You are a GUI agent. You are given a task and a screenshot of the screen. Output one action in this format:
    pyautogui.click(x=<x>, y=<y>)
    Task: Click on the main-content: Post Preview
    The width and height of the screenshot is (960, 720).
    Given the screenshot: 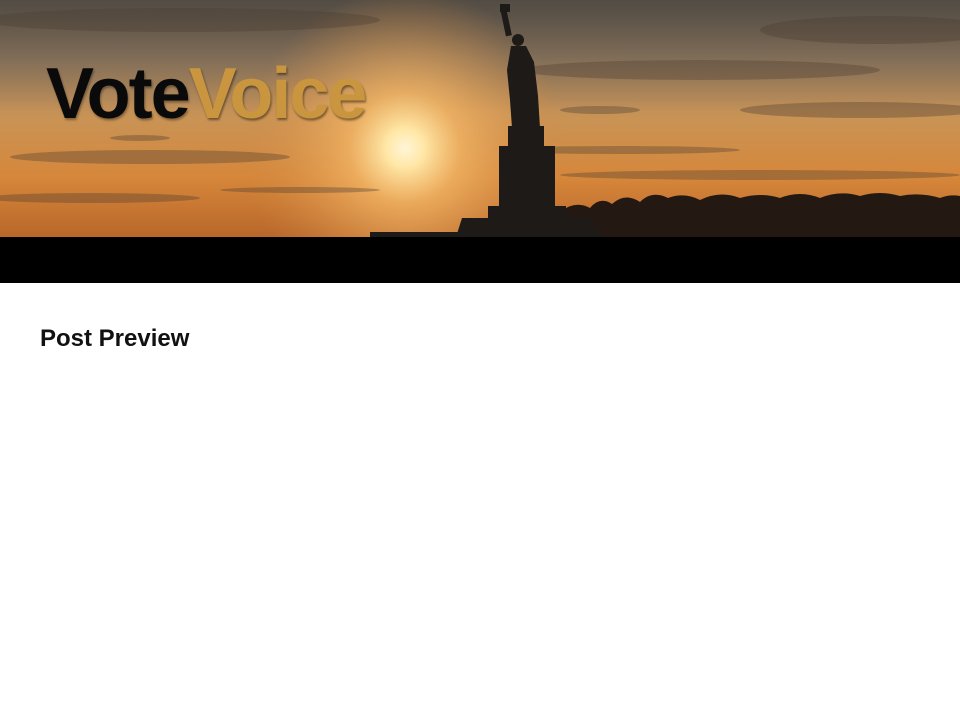 What is the action you would take?
    pyautogui.click(x=480, y=339)
    